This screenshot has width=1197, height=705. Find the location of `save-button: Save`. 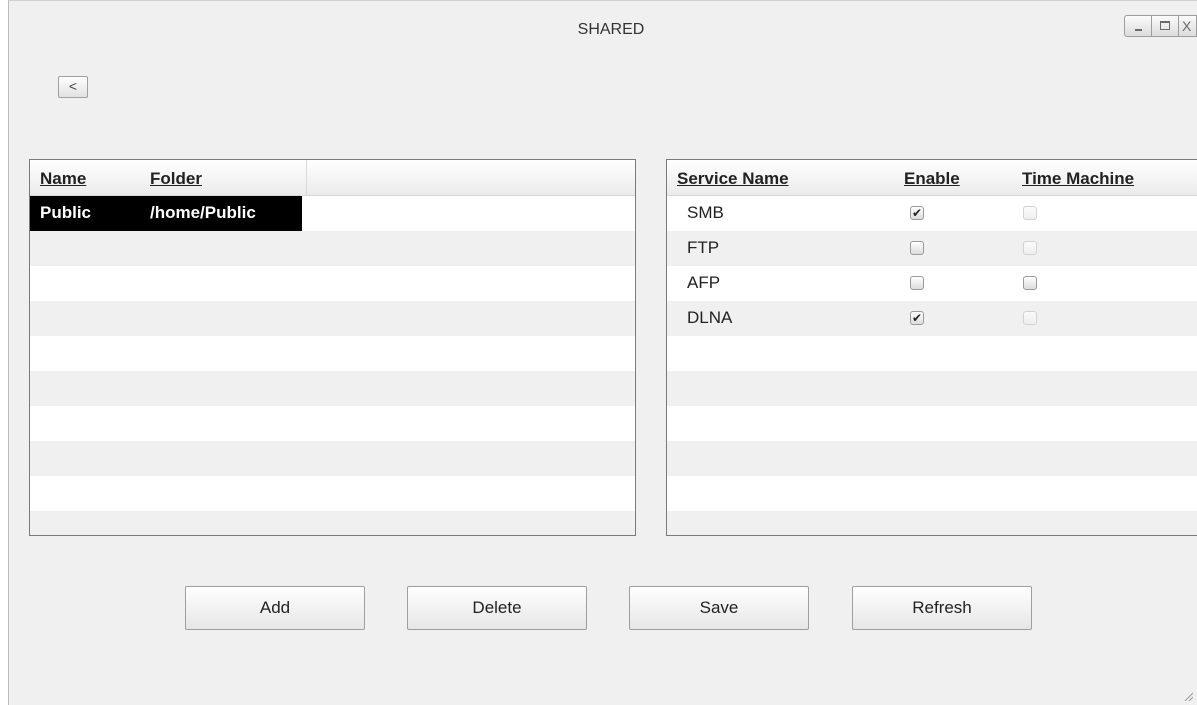

save-button: Save is located at coordinates (719, 608).